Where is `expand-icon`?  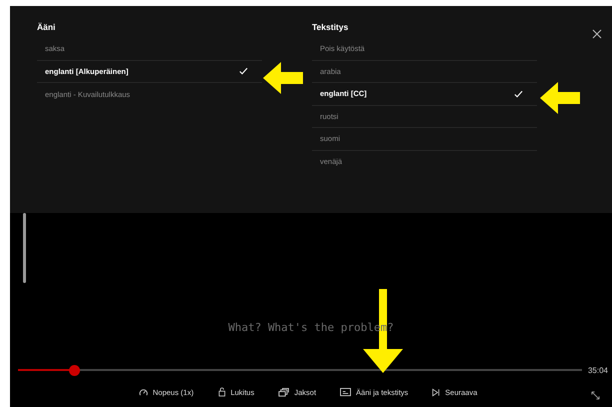
expand-icon is located at coordinates (595, 395).